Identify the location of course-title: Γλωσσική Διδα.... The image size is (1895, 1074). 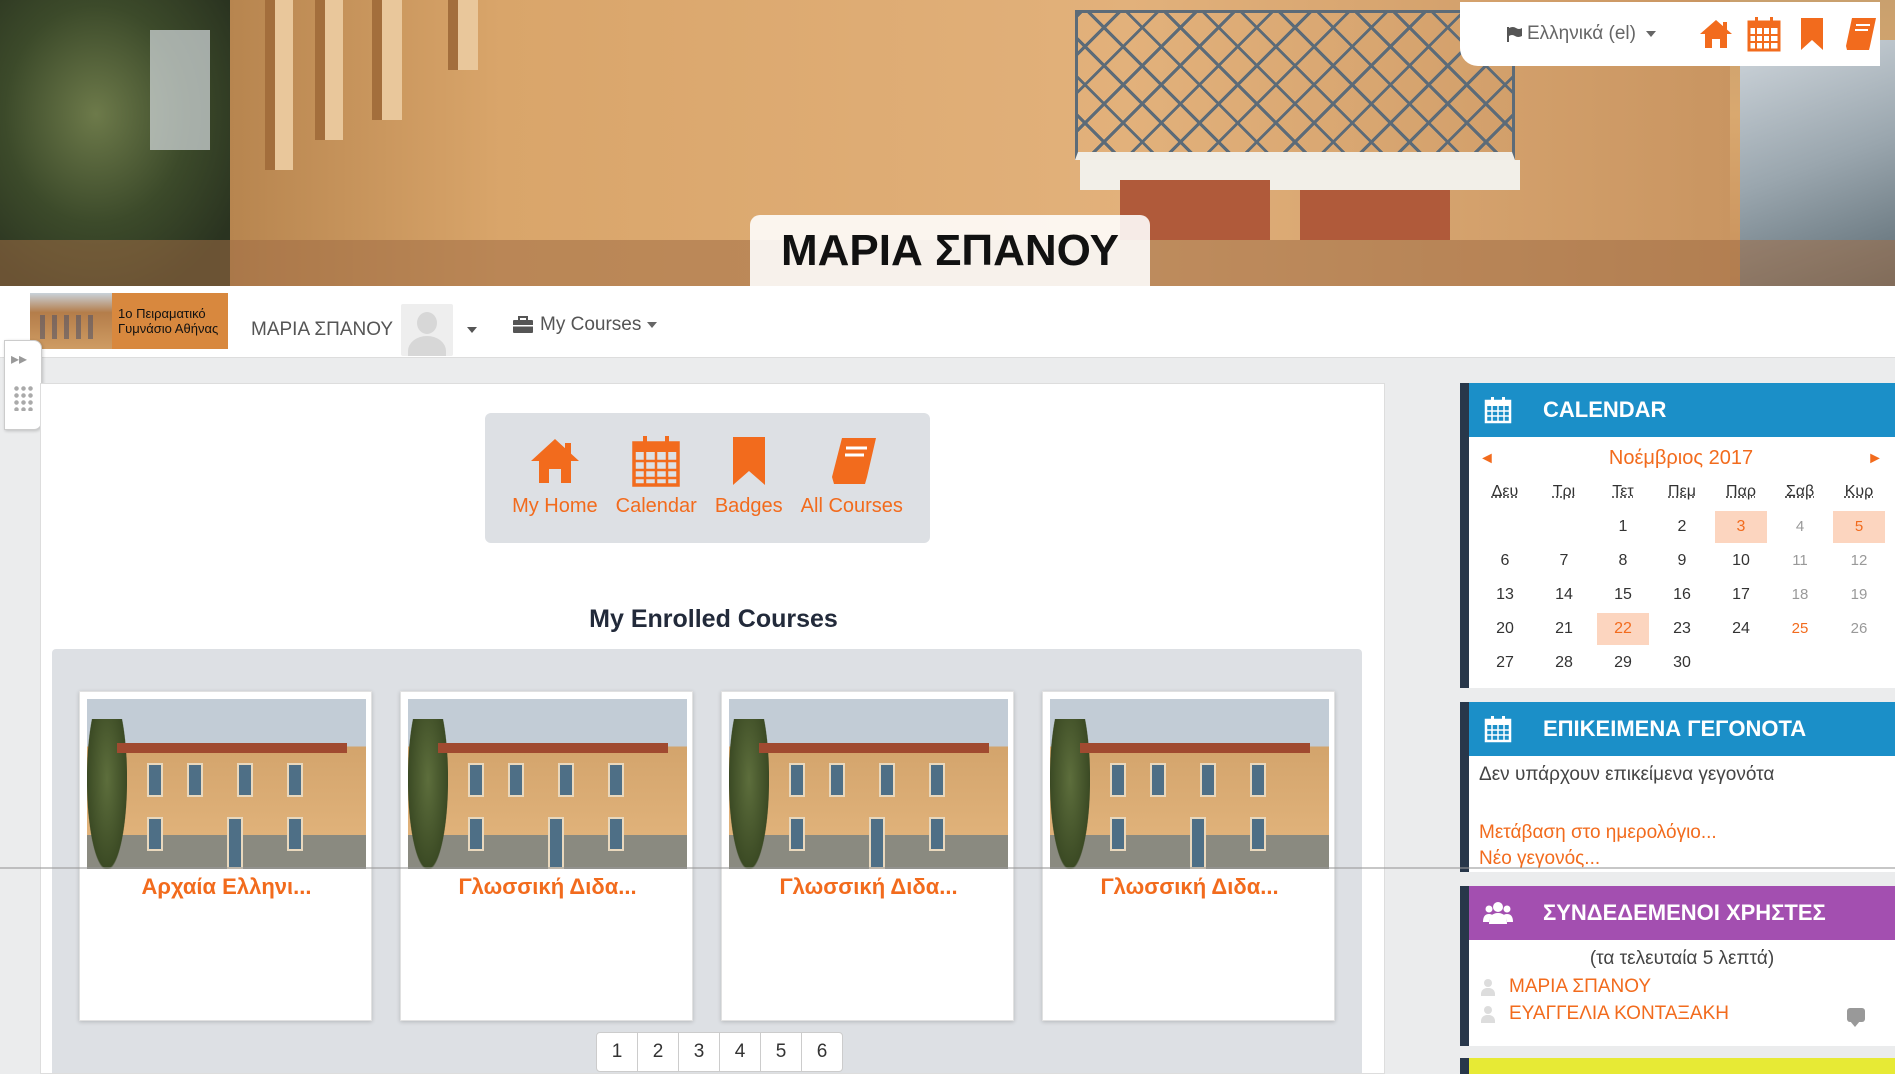
(1189, 887).